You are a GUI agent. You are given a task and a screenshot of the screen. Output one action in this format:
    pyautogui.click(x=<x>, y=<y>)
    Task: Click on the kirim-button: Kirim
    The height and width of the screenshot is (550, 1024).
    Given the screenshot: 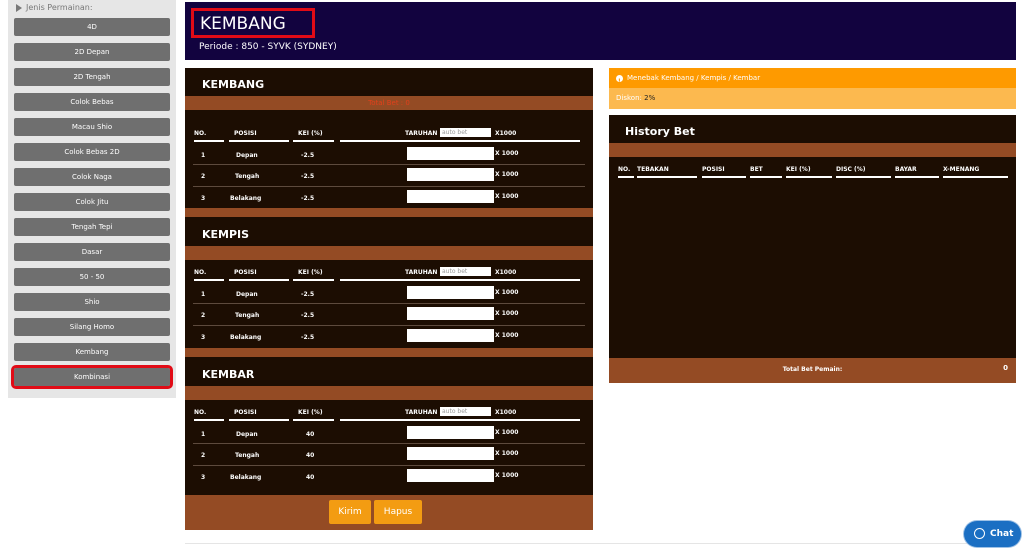 What is the action you would take?
    pyautogui.click(x=350, y=512)
    